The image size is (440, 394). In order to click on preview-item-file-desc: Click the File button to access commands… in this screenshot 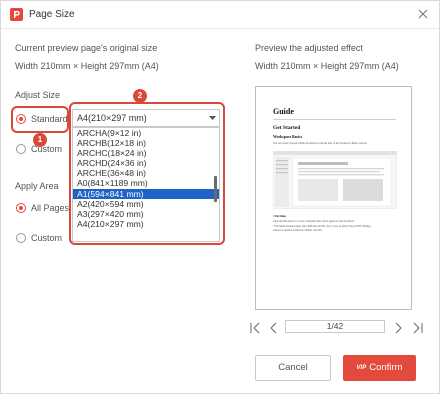, I will do `click(314, 221)`.